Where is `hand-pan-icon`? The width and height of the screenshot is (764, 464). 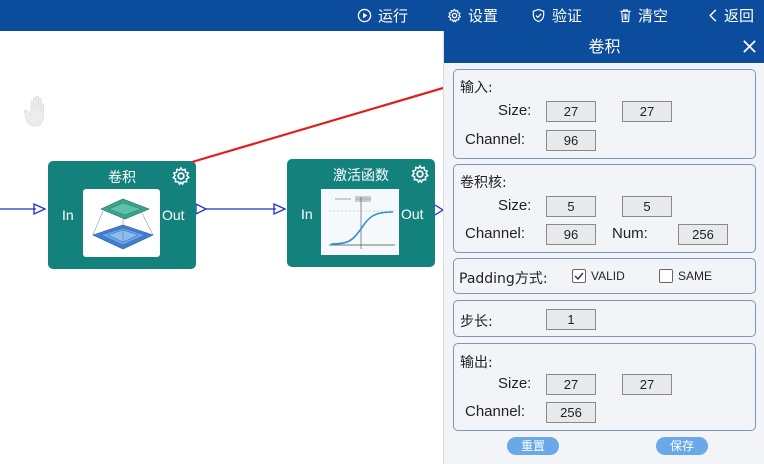 hand-pan-icon is located at coordinates (38, 111).